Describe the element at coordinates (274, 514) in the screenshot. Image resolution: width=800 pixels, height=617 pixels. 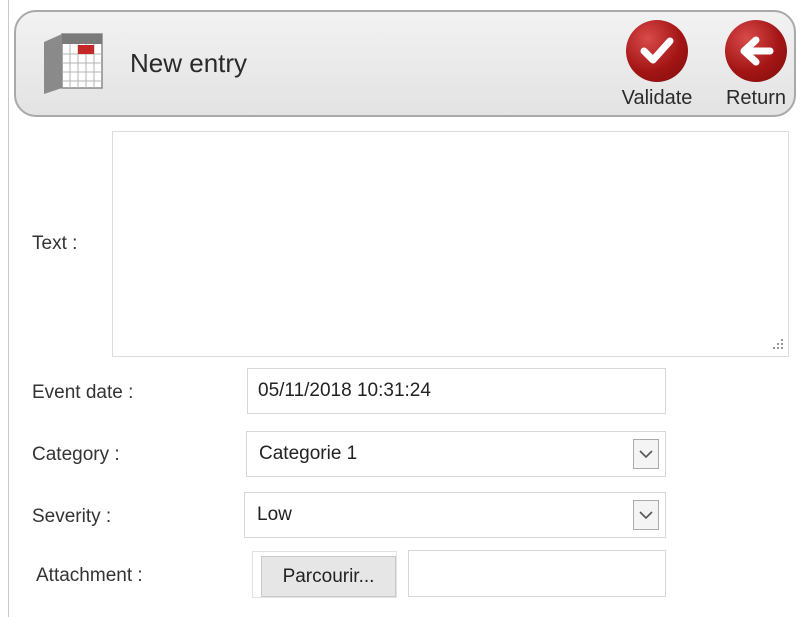
I see `severity-selected-value: Low` at that location.